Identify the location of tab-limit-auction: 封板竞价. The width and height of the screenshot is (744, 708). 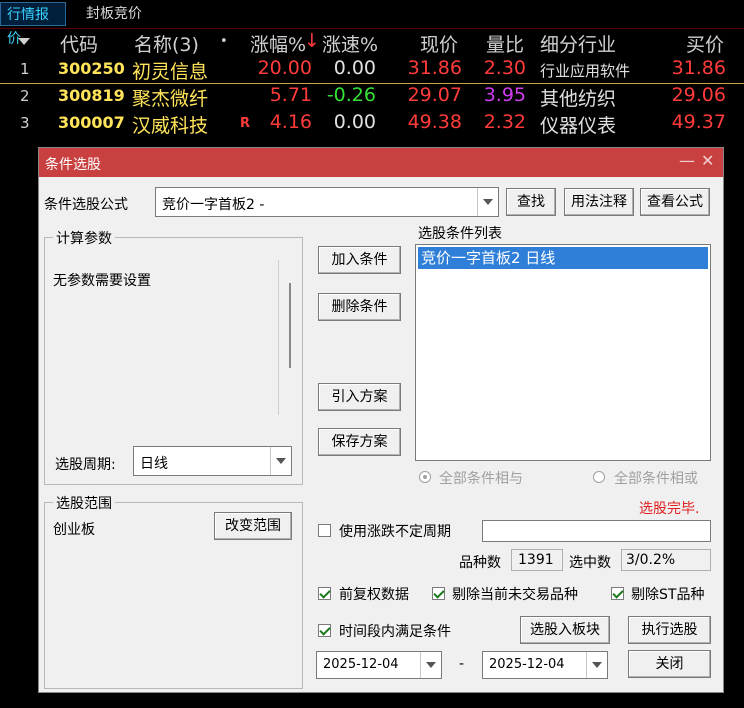
(114, 14).